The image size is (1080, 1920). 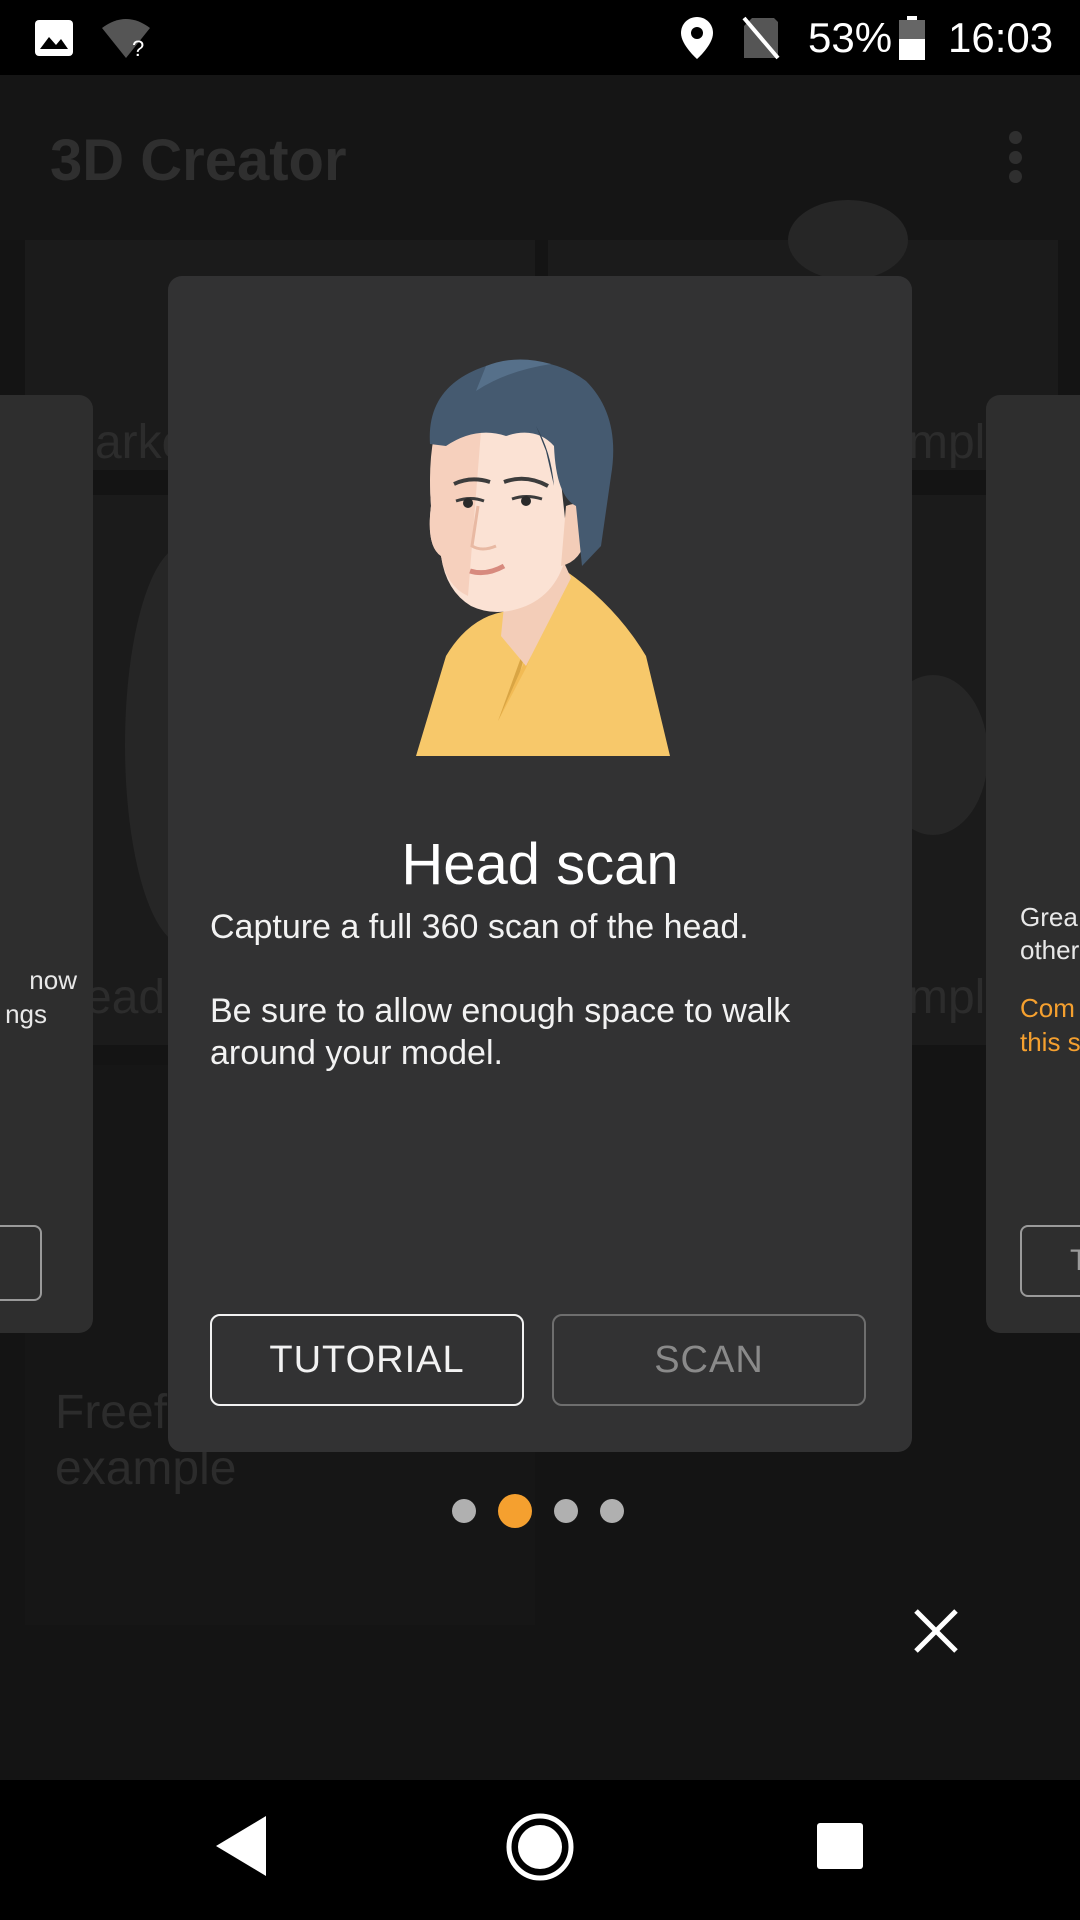 What do you see at coordinates (1050, 950) in the screenshot?
I see `right-card-line: other` at bounding box center [1050, 950].